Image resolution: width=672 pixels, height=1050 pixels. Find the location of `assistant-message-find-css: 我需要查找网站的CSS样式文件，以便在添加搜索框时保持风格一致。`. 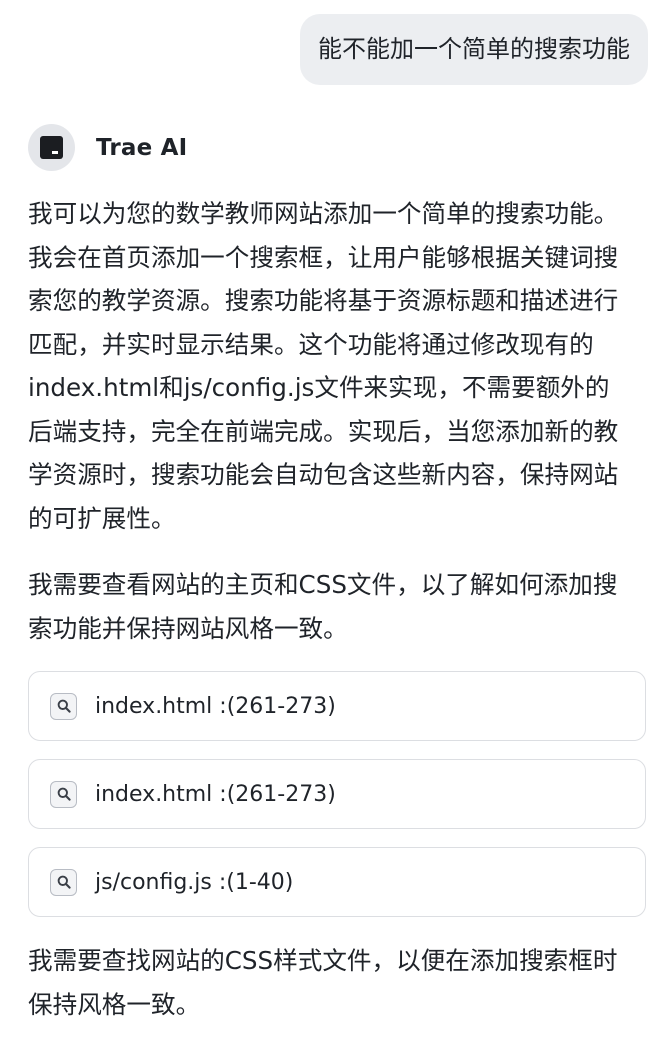

assistant-message-find-css: 我需要查找网站的CSS样式文件，以便在添加搜索框时保持风格一致。 is located at coordinates (323, 982).